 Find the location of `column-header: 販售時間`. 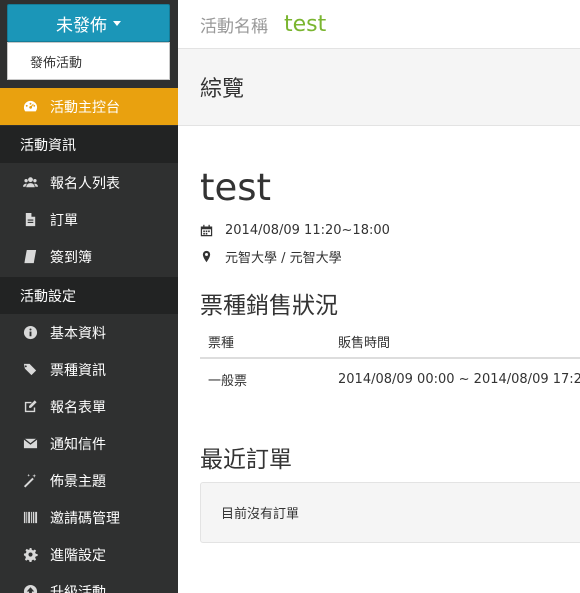

column-header: 販售時間 is located at coordinates (455, 342).